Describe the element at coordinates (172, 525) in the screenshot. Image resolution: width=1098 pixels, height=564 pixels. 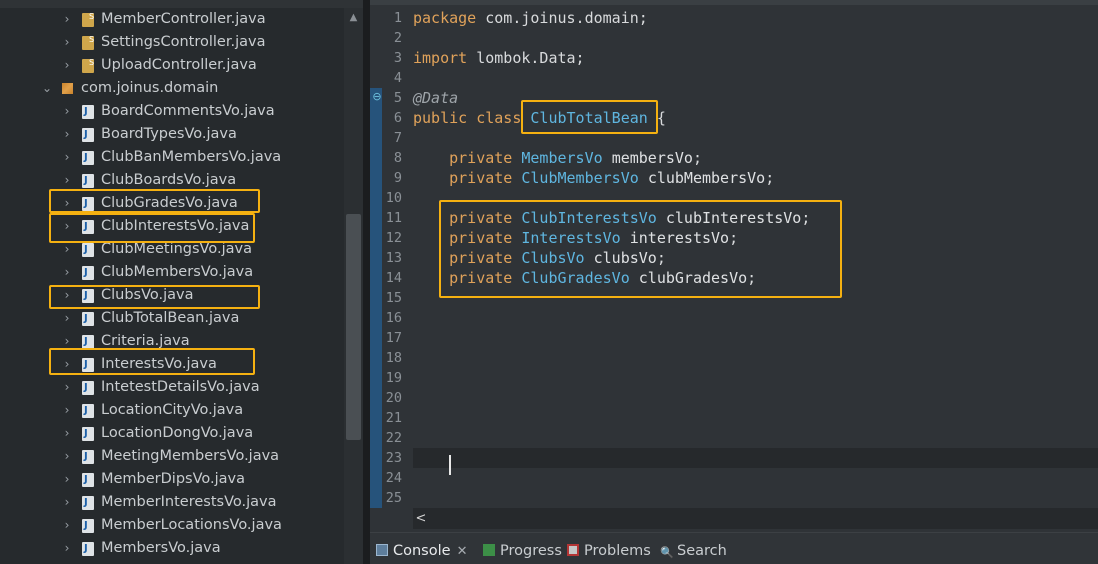
I see `tree-file-row: › MemberLocationsVo.java` at that location.